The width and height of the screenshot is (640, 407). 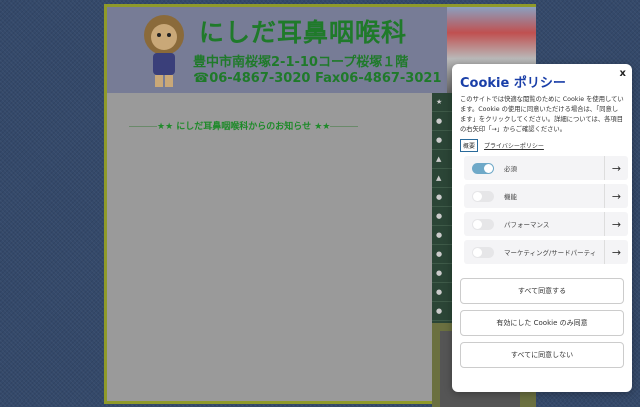 What do you see at coordinates (469, 145) in the screenshot?
I see `overview-link: 概要` at bounding box center [469, 145].